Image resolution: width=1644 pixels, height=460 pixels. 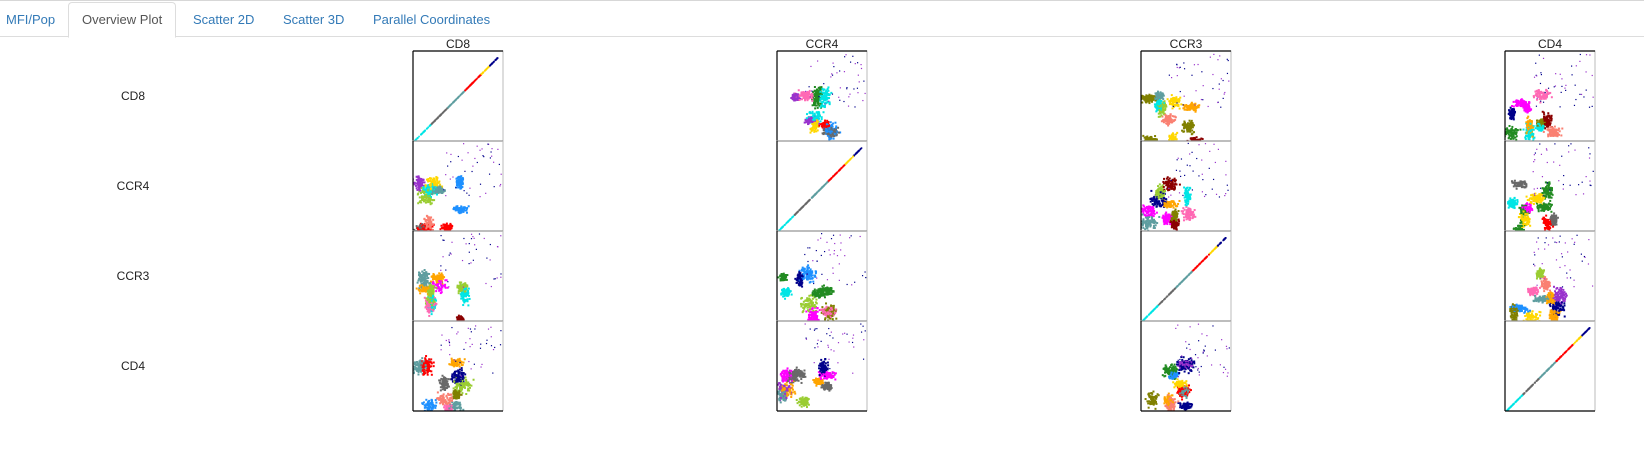 I want to click on scatter-cell-ccr3-vs-ccr3, so click(x=1186, y=276).